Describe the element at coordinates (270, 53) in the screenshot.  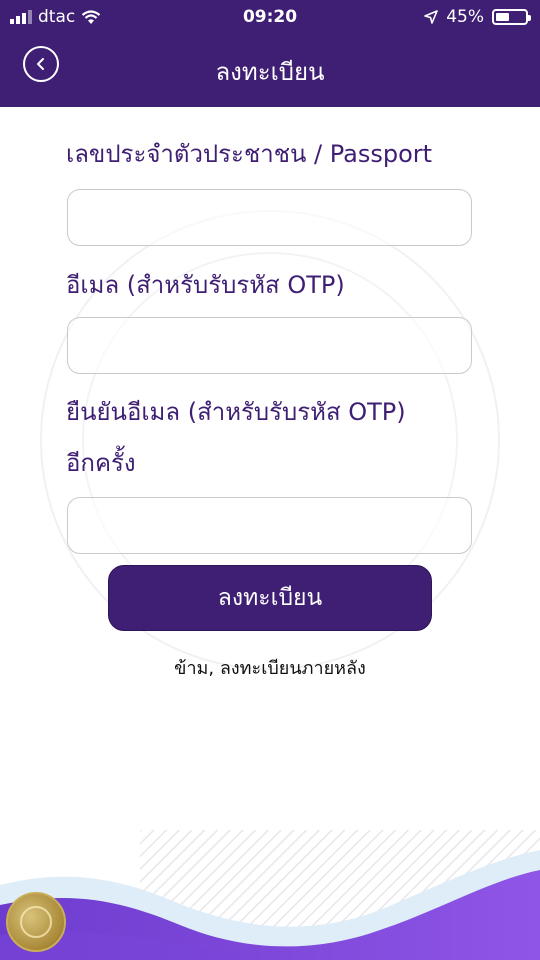
I see `header-bar: dtac 09:20 45% ลงทะเบียน` at that location.